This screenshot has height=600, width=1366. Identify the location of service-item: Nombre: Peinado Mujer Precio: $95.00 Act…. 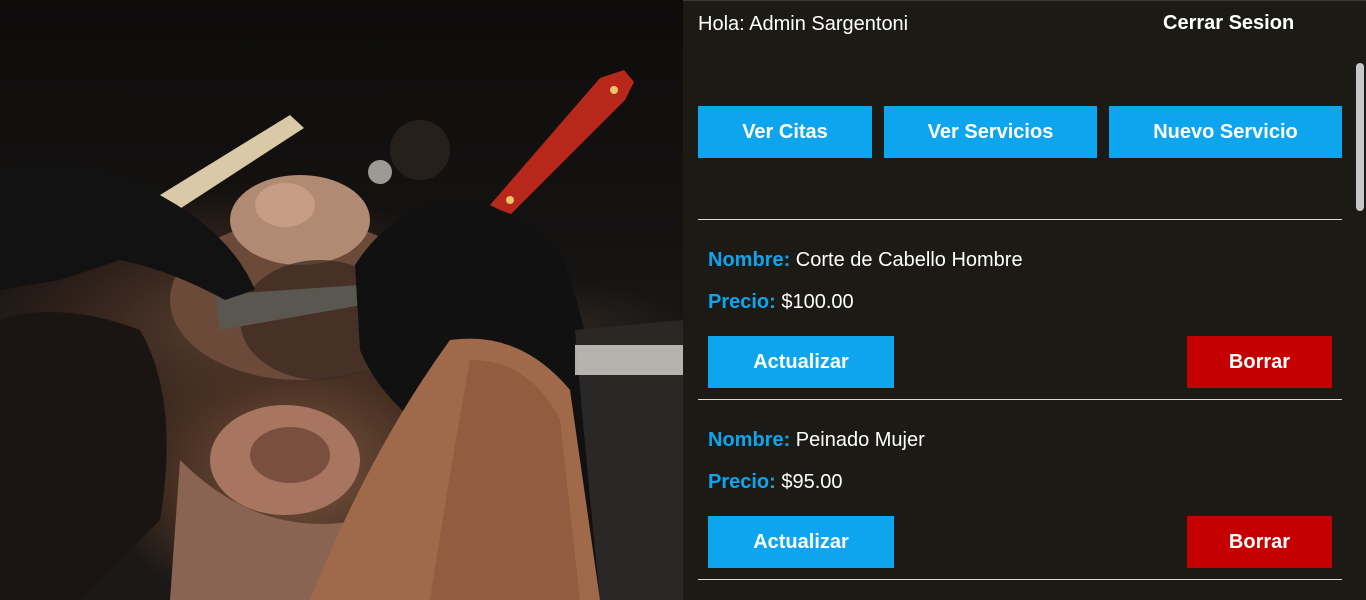
(1020, 489).